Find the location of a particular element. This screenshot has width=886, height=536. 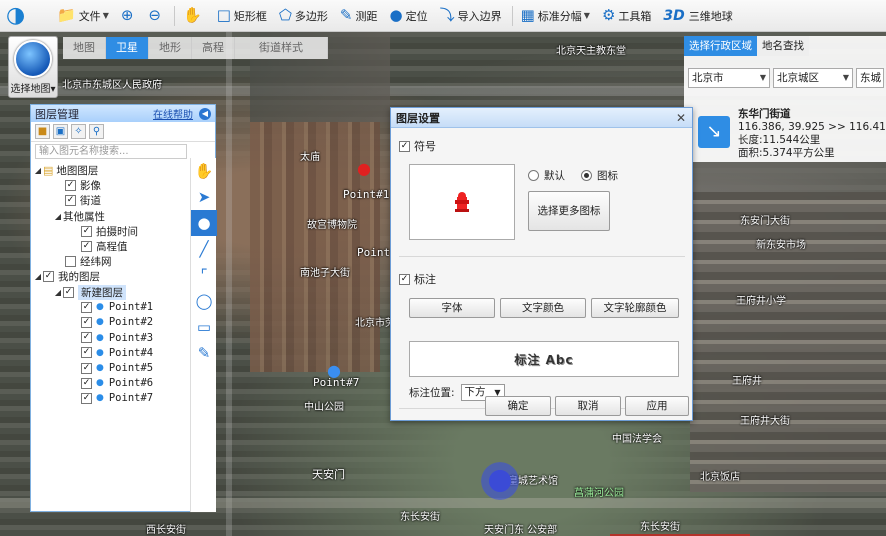

tab-select-region: 选择行政区域 is located at coordinates (720, 46).